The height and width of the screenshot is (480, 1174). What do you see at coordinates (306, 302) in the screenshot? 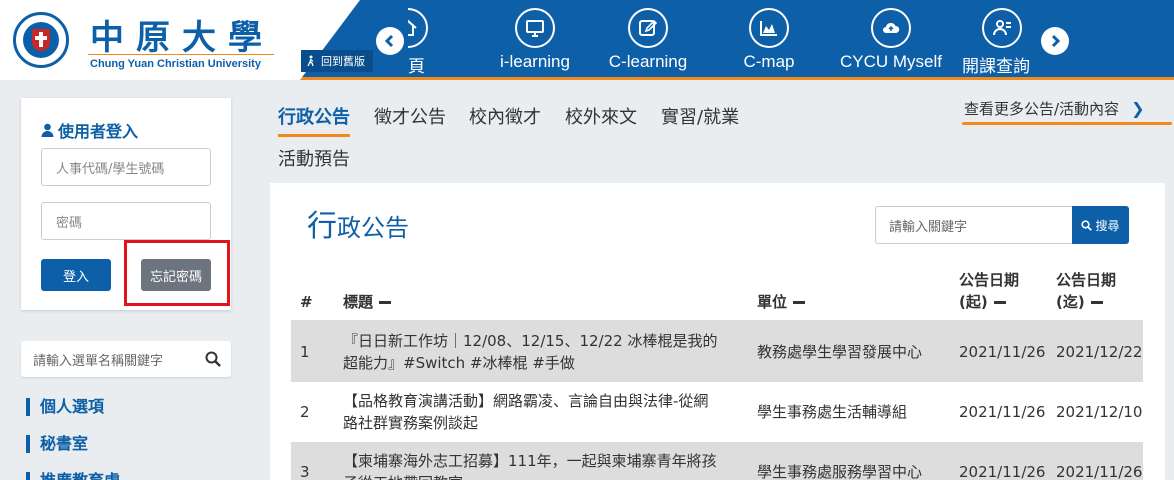
I see `col-header-number: #` at bounding box center [306, 302].